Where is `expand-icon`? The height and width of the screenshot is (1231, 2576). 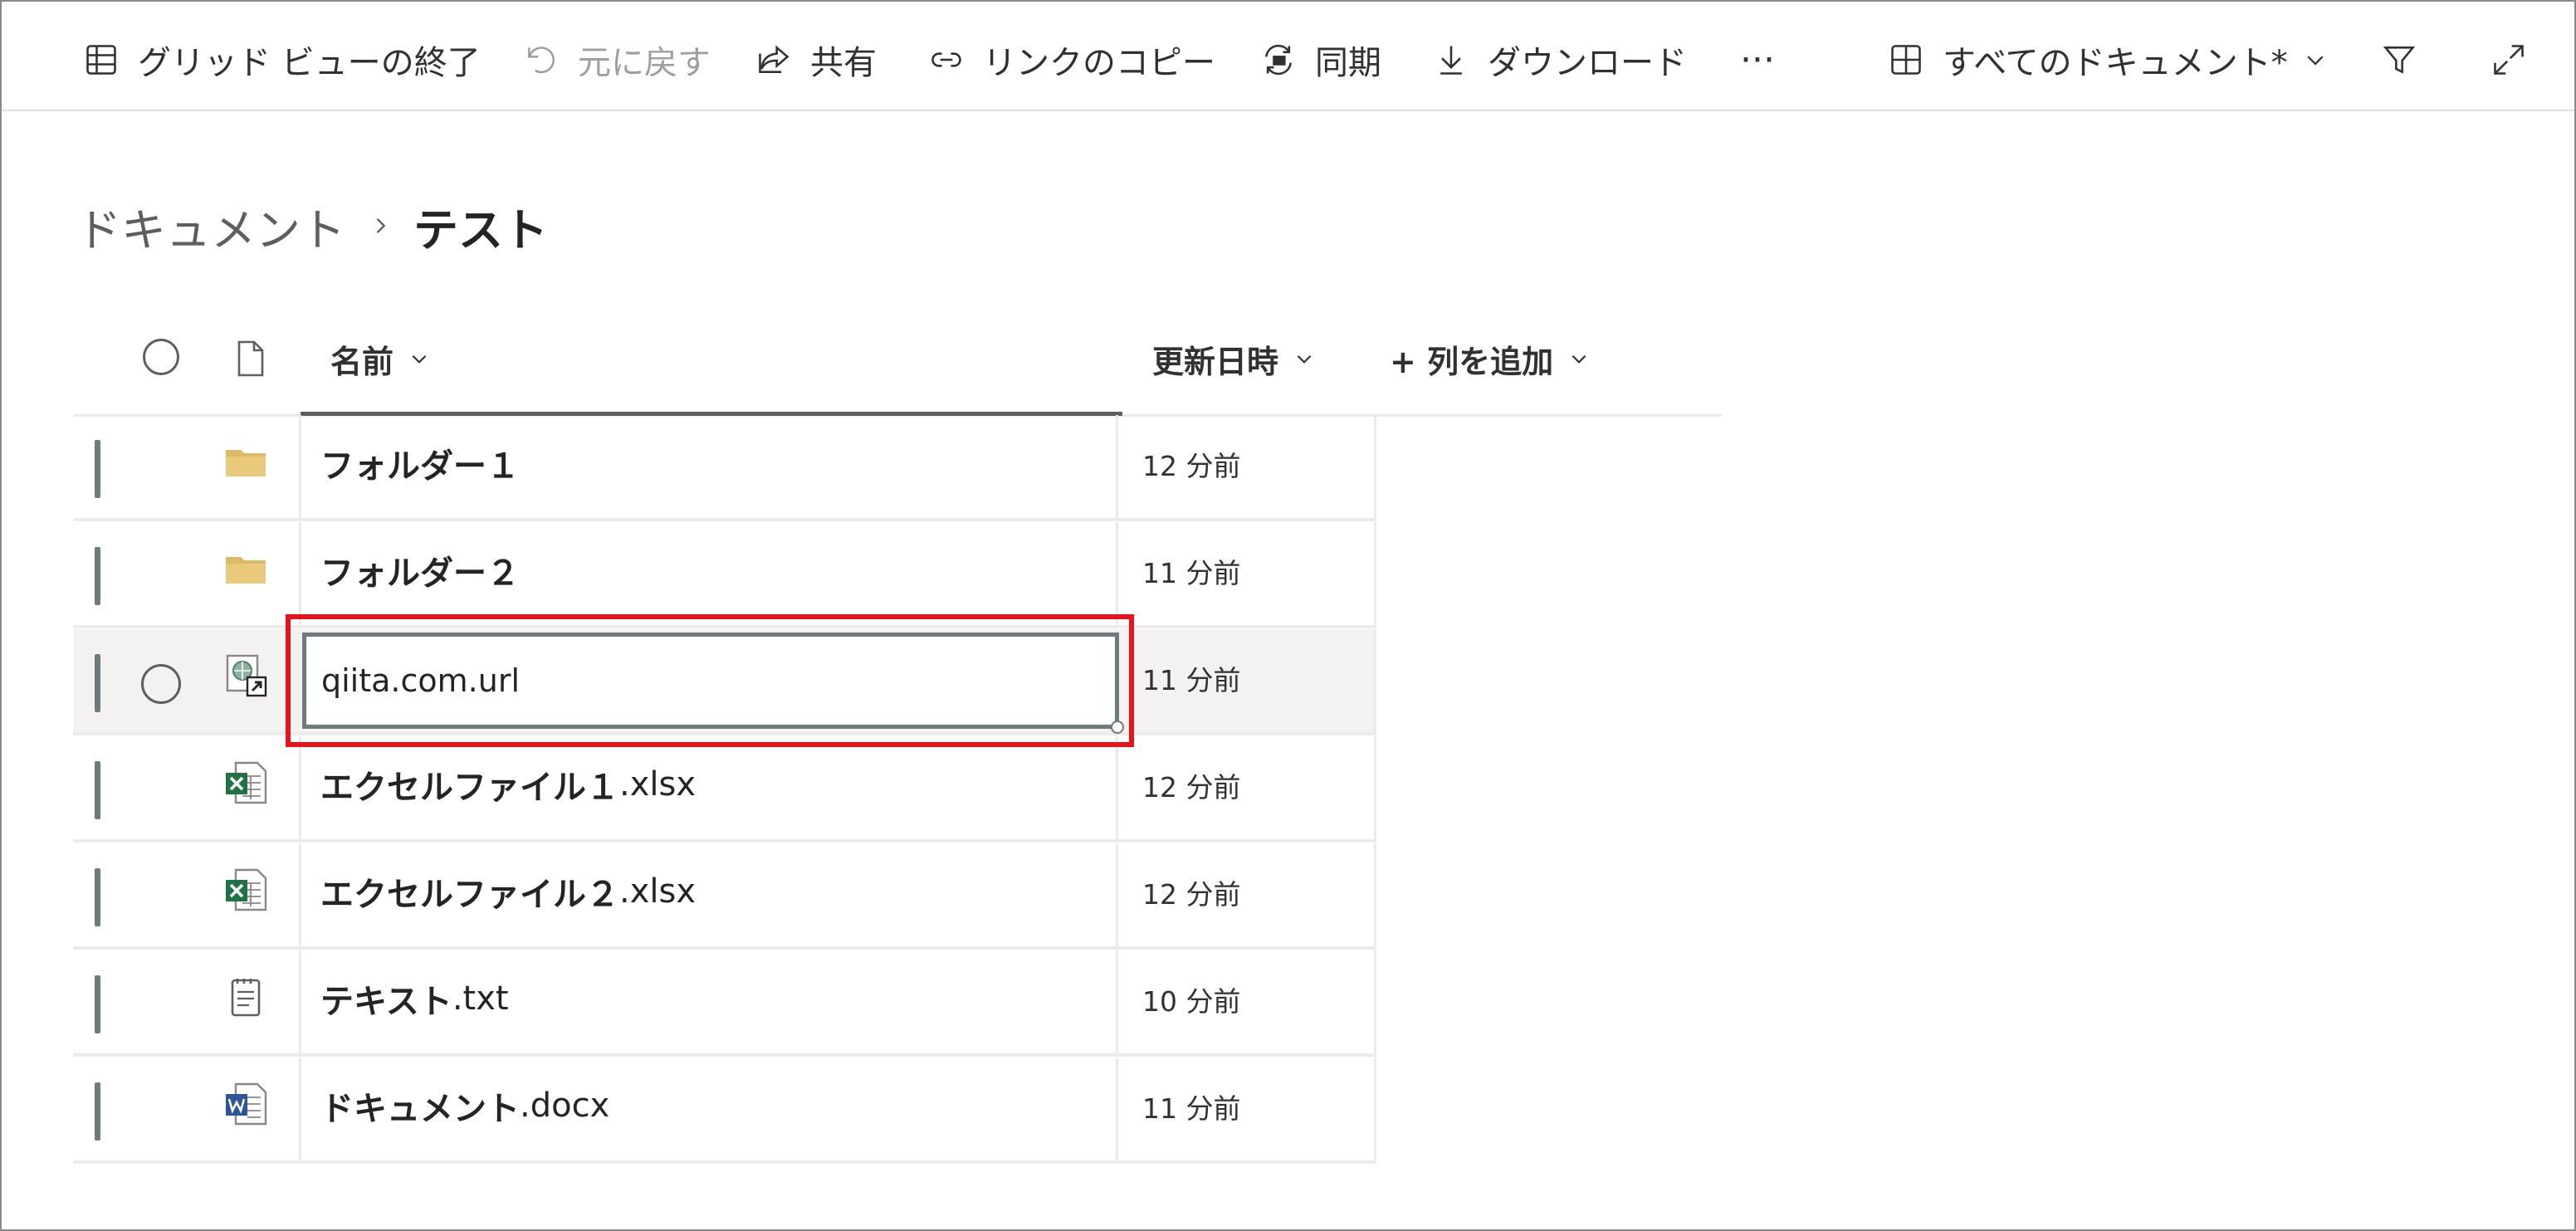 expand-icon is located at coordinates (2509, 60).